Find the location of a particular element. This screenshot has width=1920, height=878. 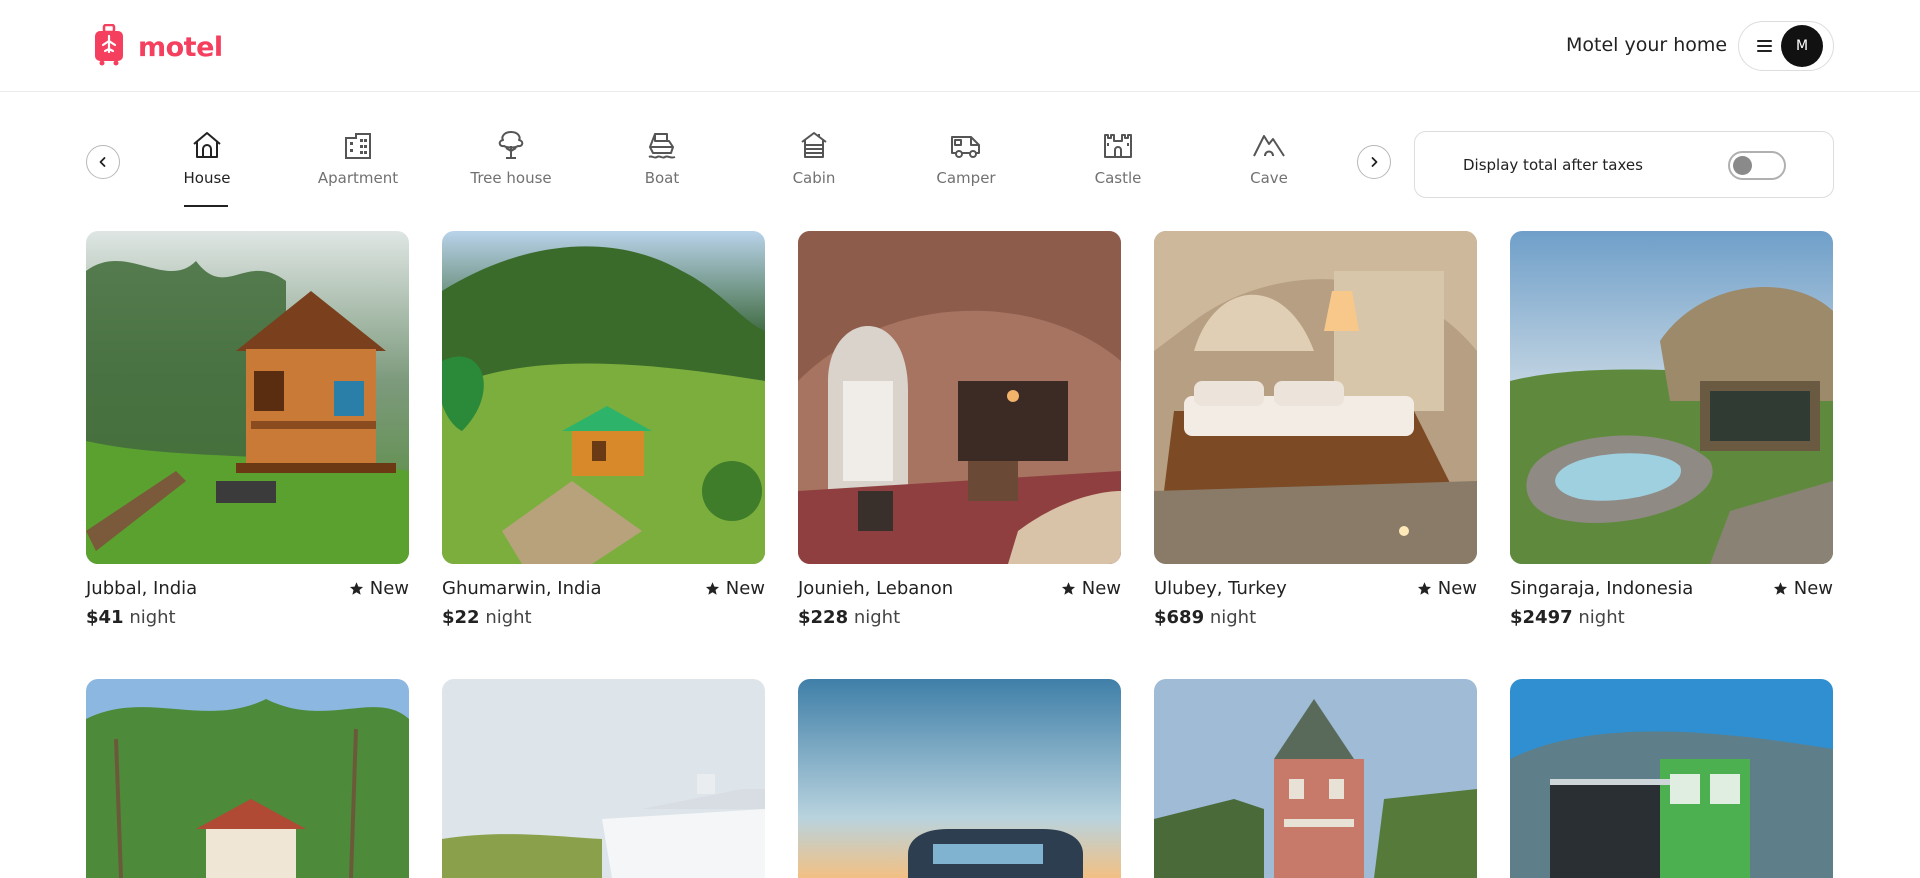

category-label: Castle is located at coordinates (1118, 178).